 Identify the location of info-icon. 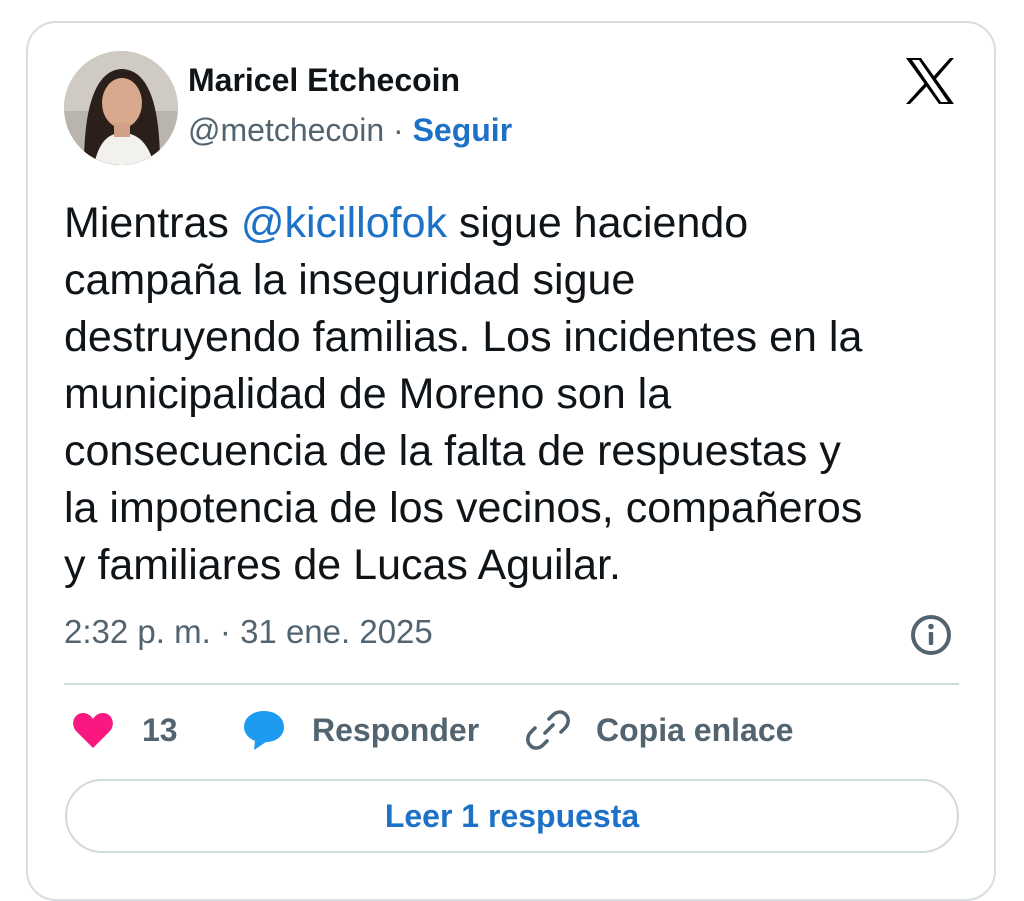
(931, 635).